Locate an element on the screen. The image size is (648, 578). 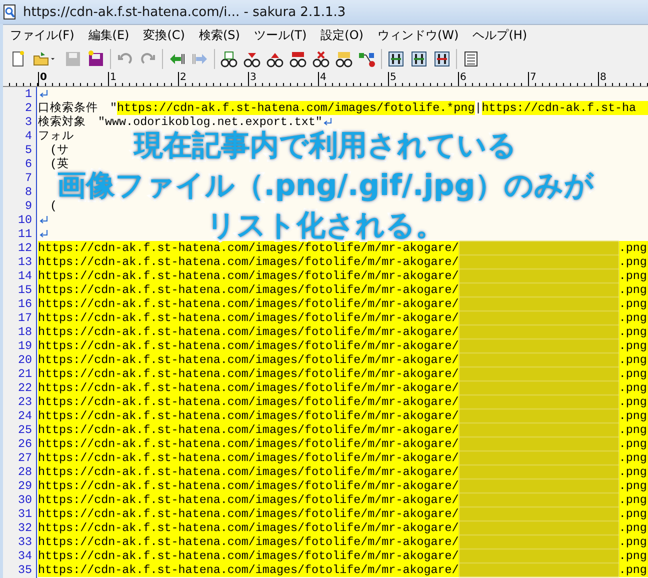
jump-icon is located at coordinates (367, 59).